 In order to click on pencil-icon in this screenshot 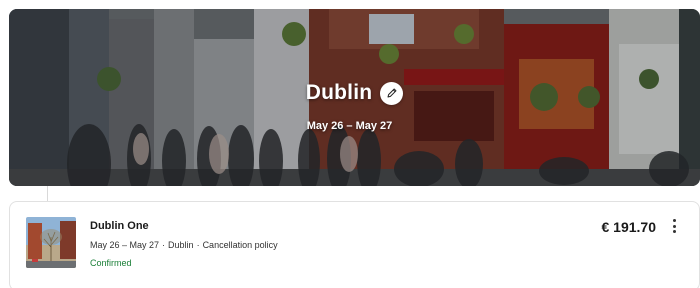, I will do `click(392, 93)`.